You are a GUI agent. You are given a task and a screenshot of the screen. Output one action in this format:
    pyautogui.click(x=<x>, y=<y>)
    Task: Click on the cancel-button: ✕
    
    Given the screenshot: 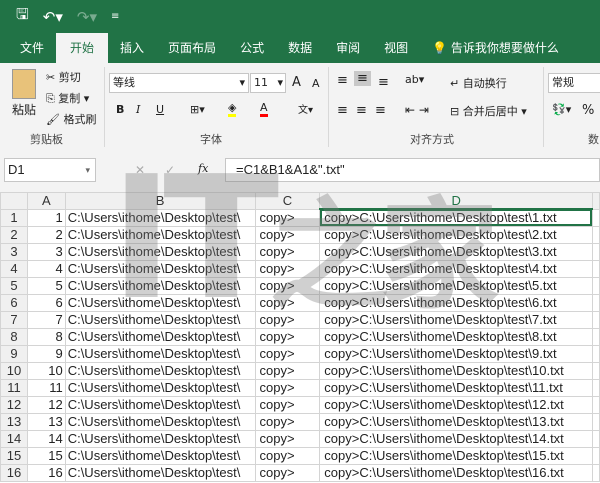 What is the action you would take?
    pyautogui.click(x=140, y=170)
    